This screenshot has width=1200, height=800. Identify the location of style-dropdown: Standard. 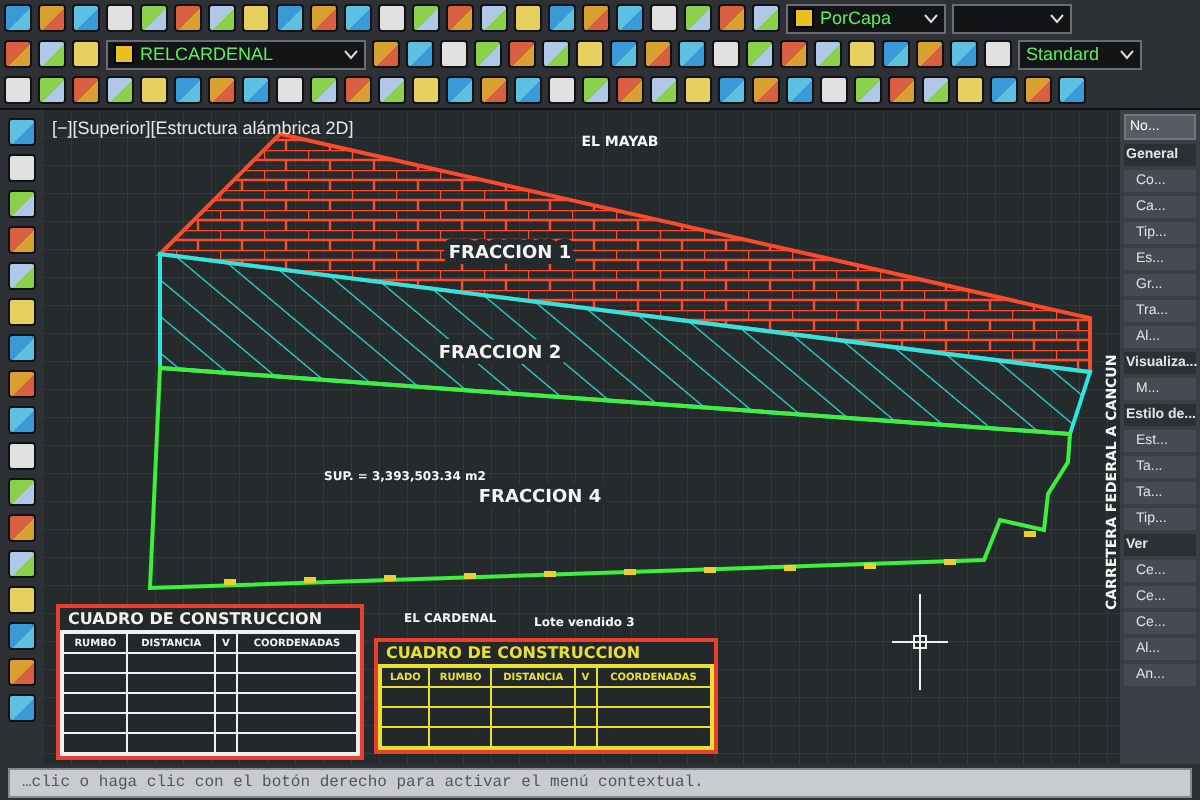
(1080, 54).